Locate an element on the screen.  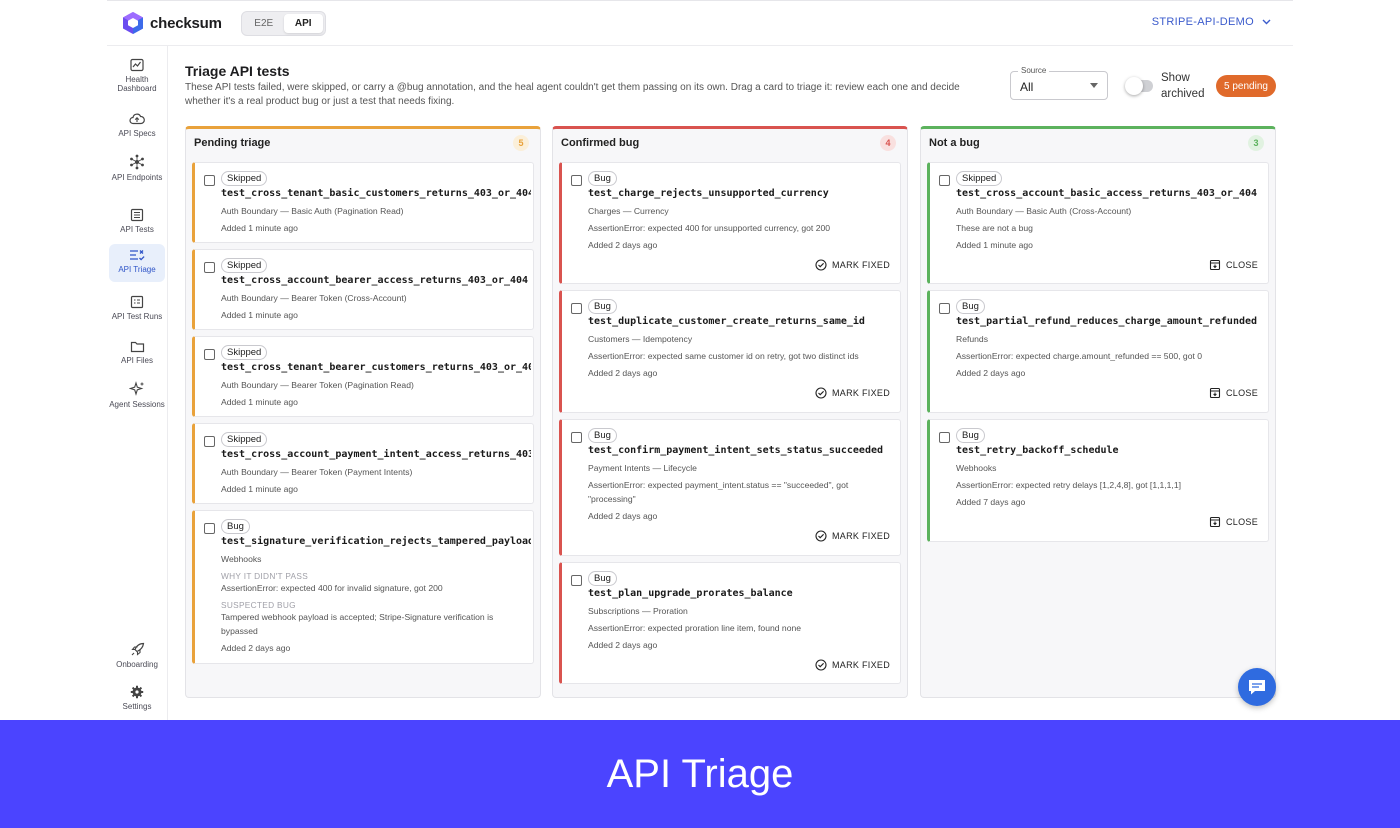
tab-e2e: E2E is located at coordinates (264, 23).